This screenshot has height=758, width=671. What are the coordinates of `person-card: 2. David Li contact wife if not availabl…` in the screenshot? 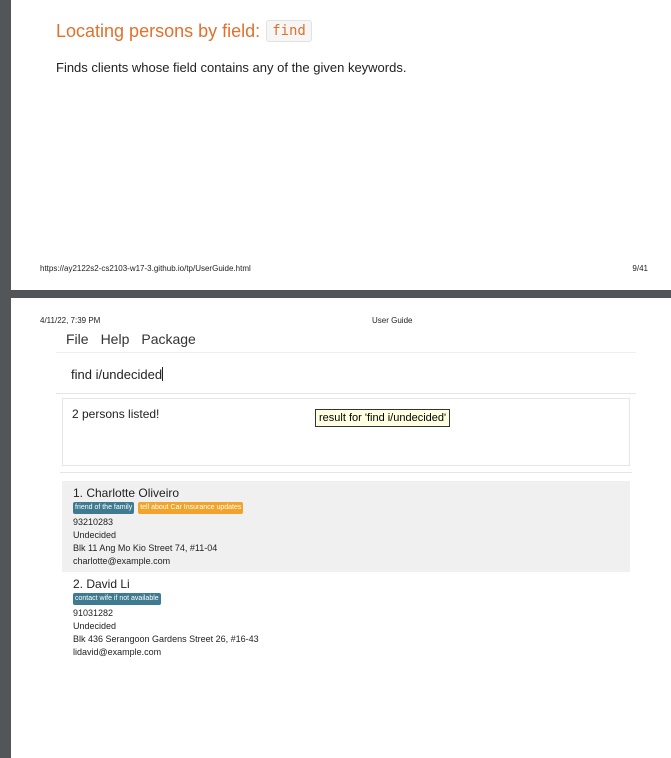 It's located at (346, 617).